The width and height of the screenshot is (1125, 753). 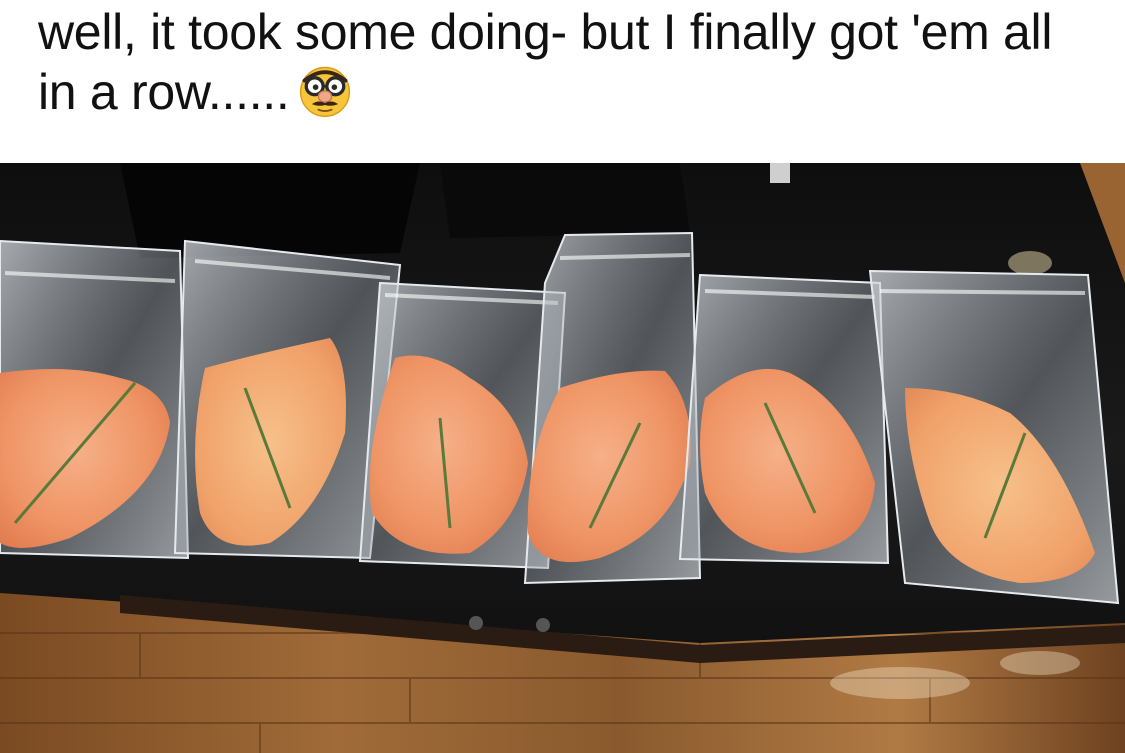 I want to click on disguised-face-emoji-icon, so click(x=325, y=90).